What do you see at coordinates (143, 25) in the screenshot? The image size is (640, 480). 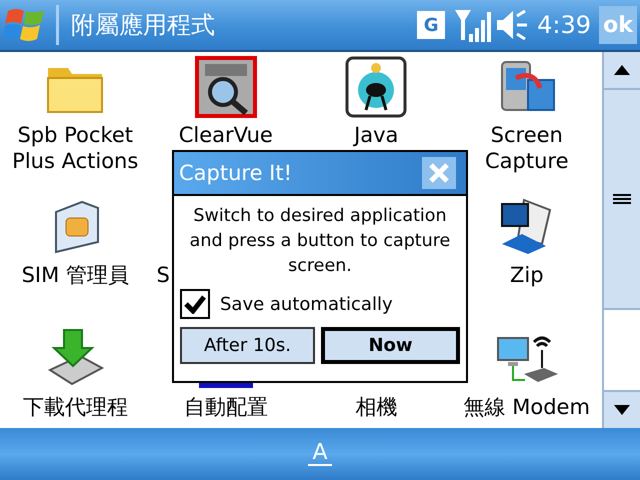 I see `window-title: 附屬應用程式` at bounding box center [143, 25].